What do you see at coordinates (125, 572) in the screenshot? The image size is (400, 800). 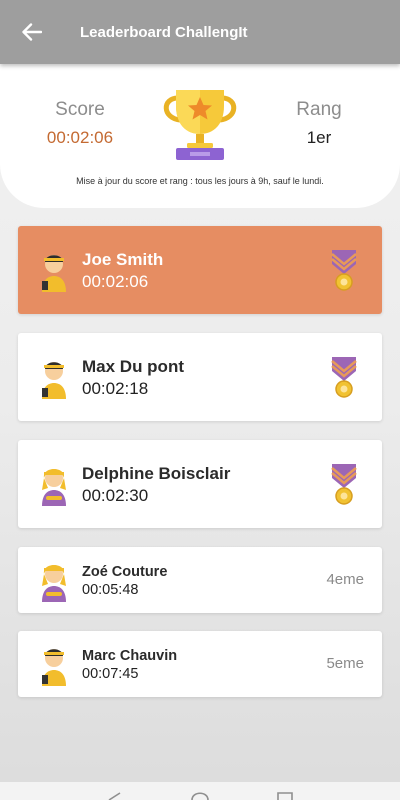 I see `player-name: Zoé Couture` at bounding box center [125, 572].